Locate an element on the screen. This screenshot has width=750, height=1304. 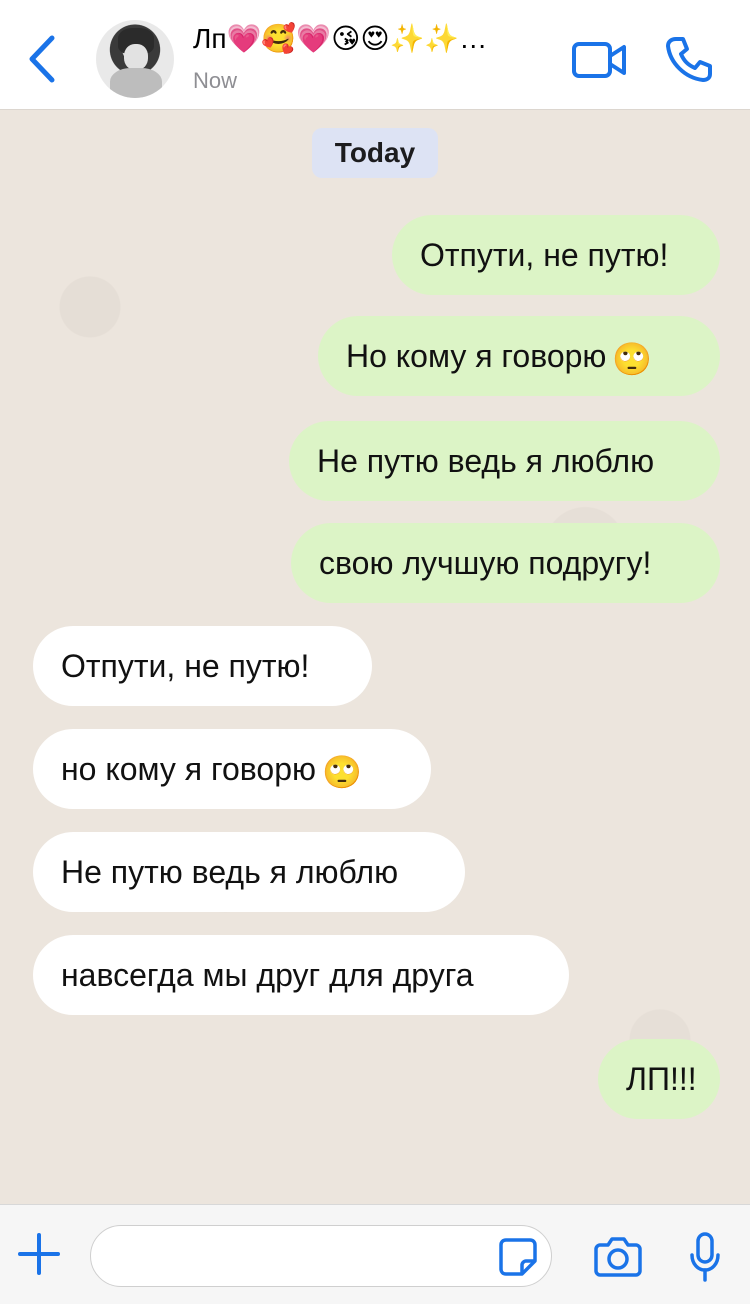
message-bubble-outgoing: Но кому я говорю 🙄 is located at coordinates (519, 356).